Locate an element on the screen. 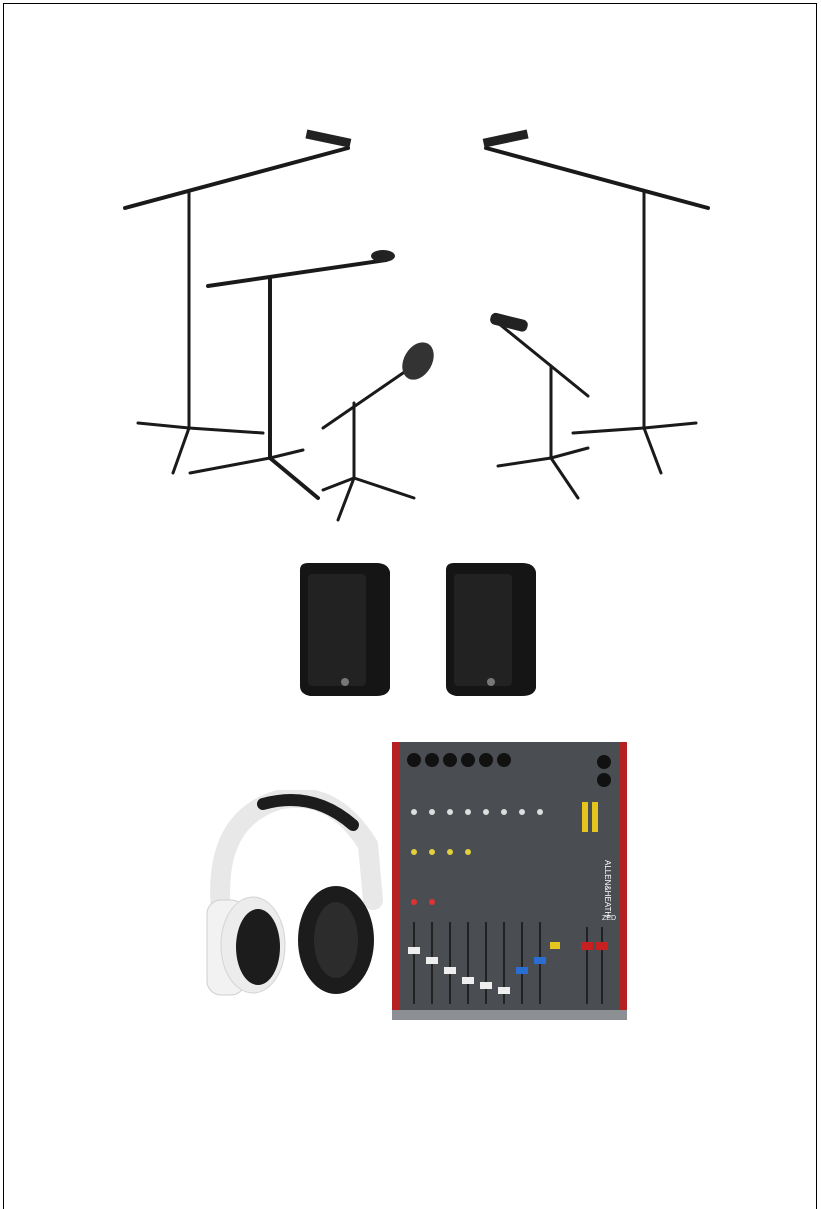 The height and width of the screenshot is (1209, 821). headphones-image is located at coordinates (294, 893).